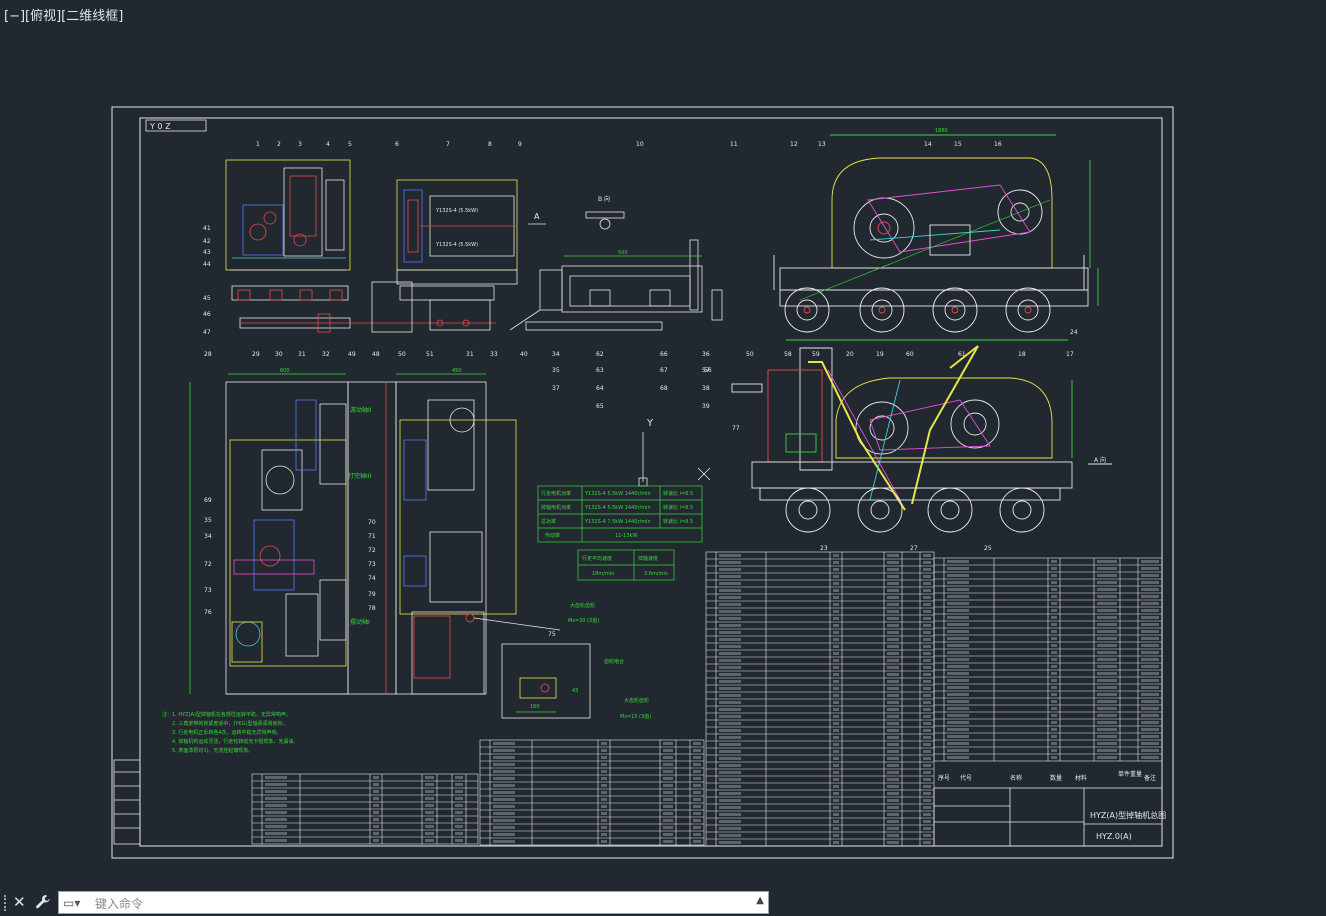  What do you see at coordinates (760, 900) in the screenshot?
I see `chevron-up-icon: ▲` at bounding box center [760, 900].